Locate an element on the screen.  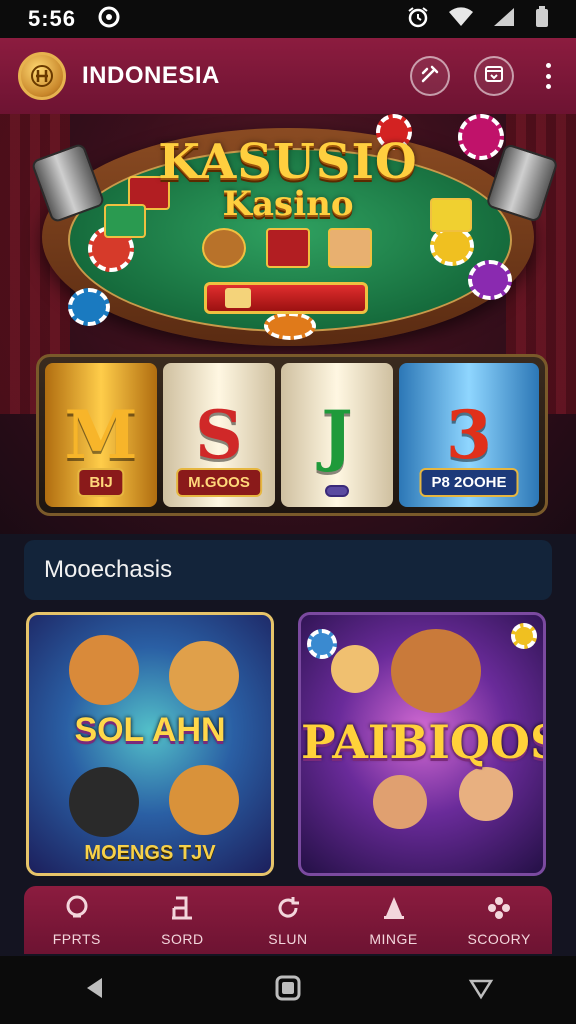
reel-symbol: S is located at coordinates (219, 435).